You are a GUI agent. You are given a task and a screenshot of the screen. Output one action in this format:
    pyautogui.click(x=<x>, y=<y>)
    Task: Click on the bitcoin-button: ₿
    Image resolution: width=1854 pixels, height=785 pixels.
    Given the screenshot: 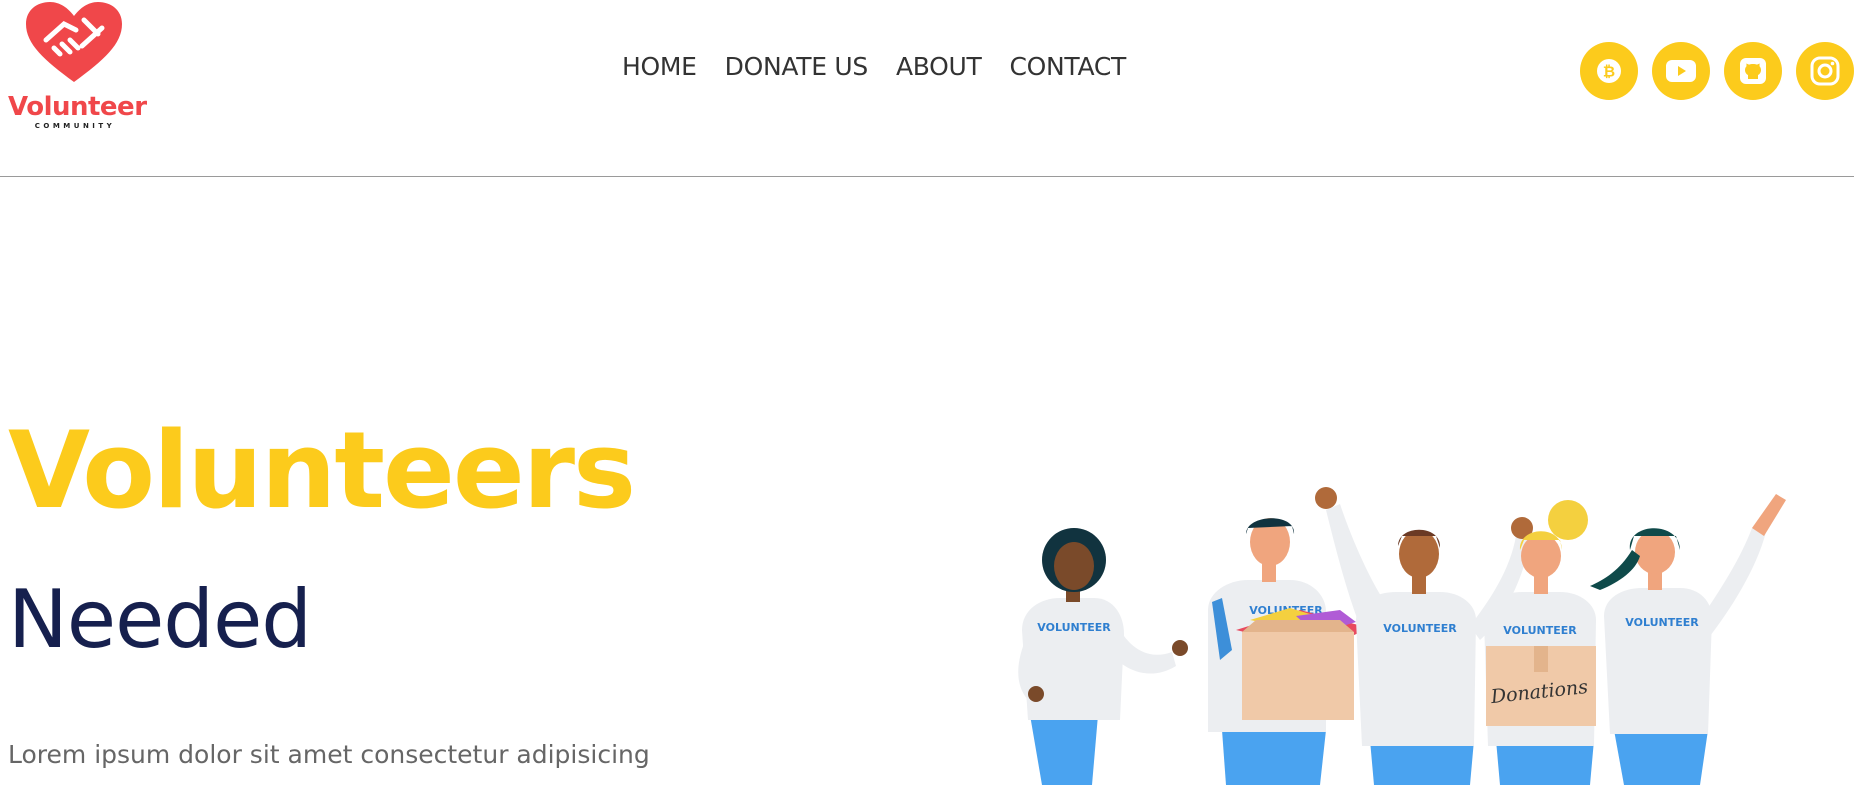 What is the action you would take?
    pyautogui.click(x=1609, y=71)
    